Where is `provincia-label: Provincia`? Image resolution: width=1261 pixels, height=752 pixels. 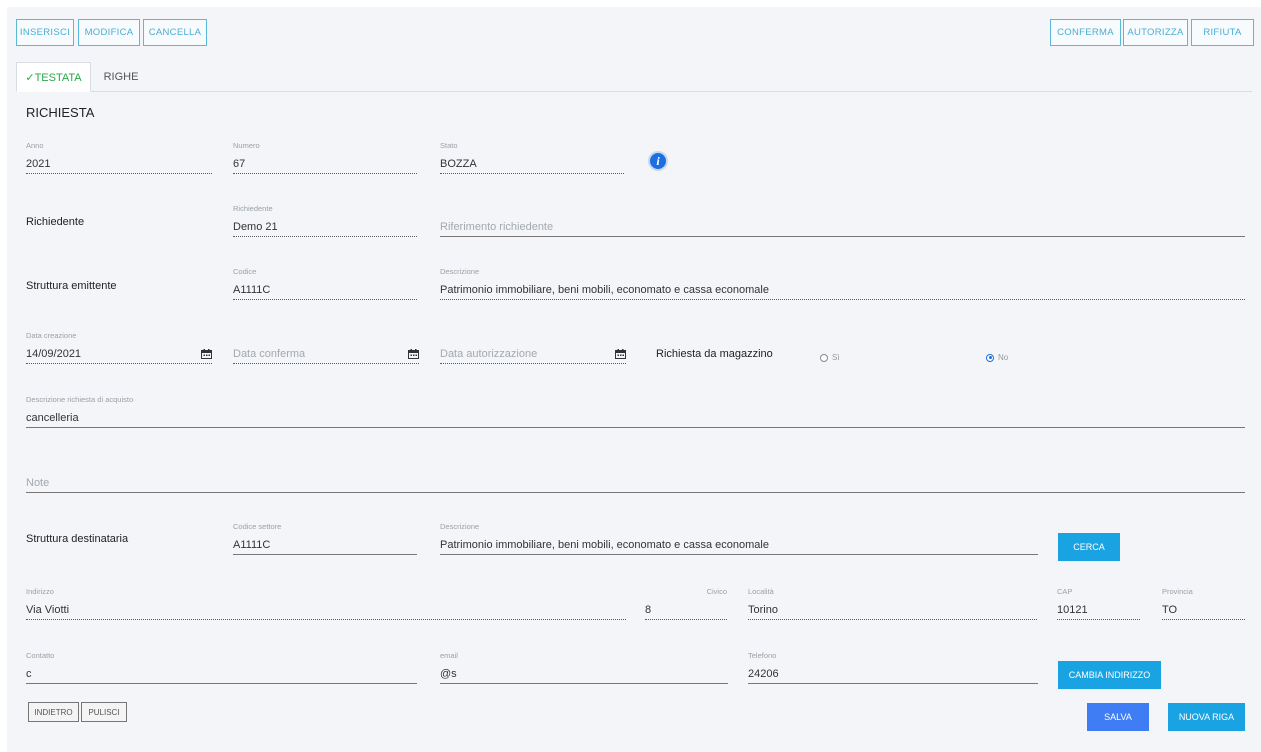 provincia-label: Provincia is located at coordinates (1177, 591).